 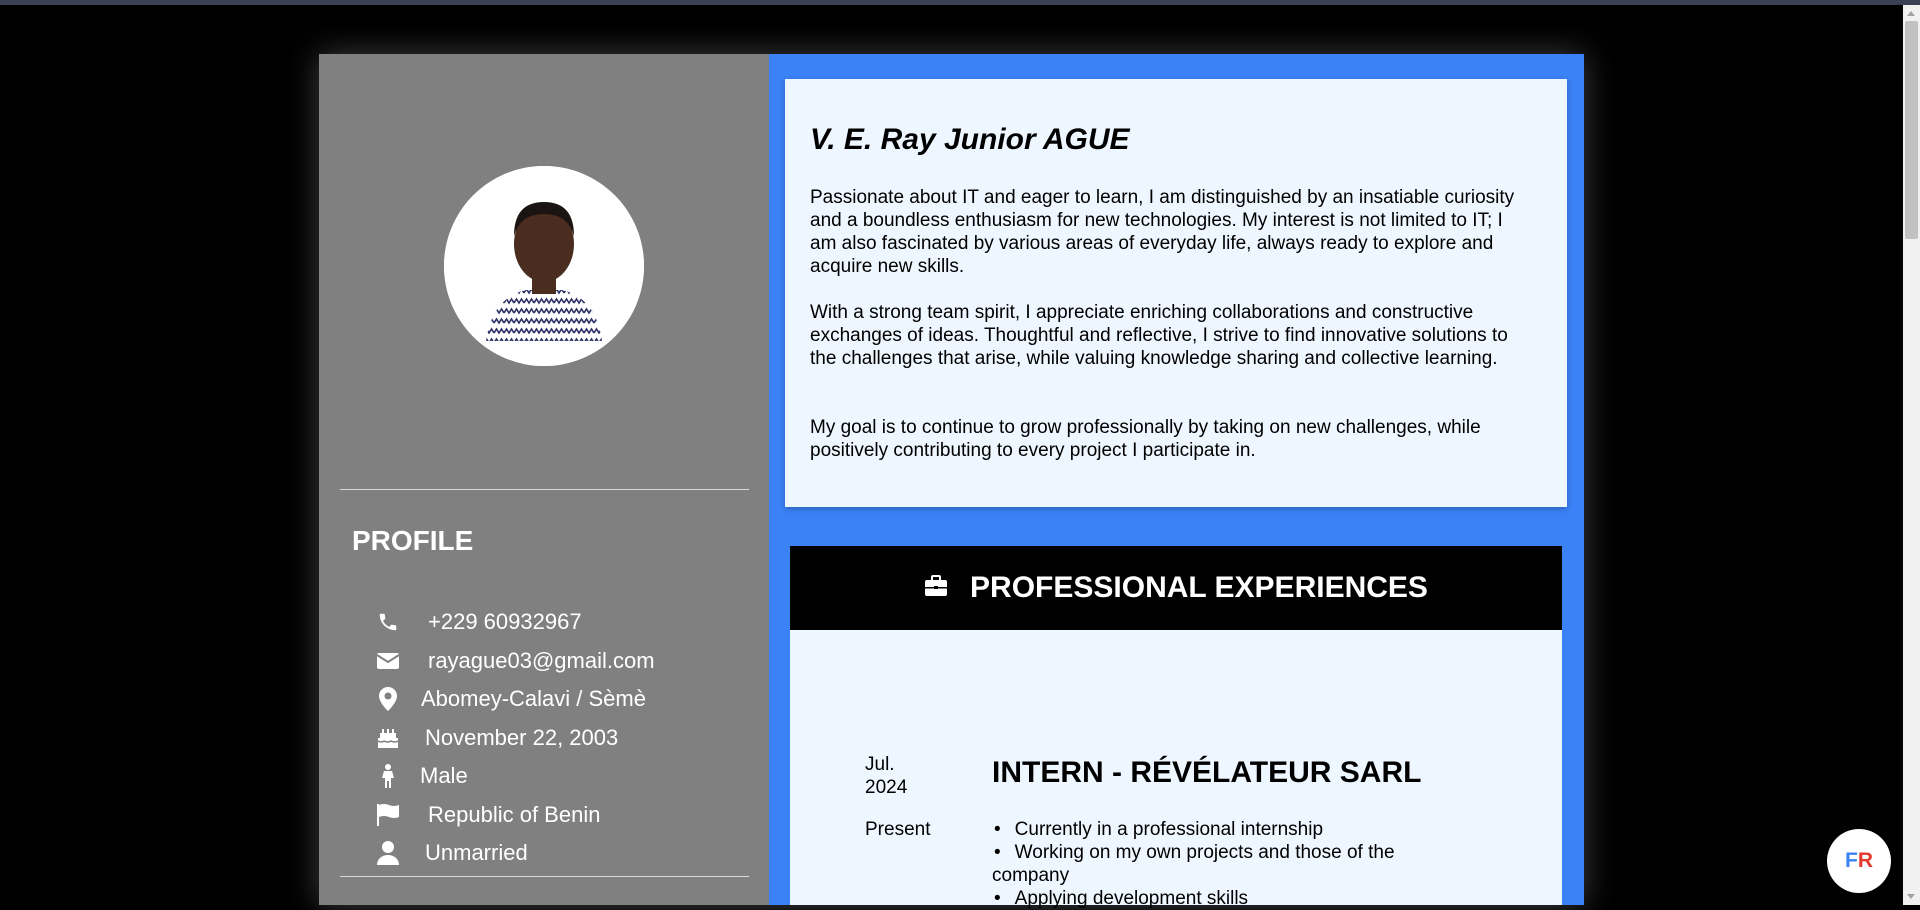 I want to click on profile-photo, so click(x=544, y=266).